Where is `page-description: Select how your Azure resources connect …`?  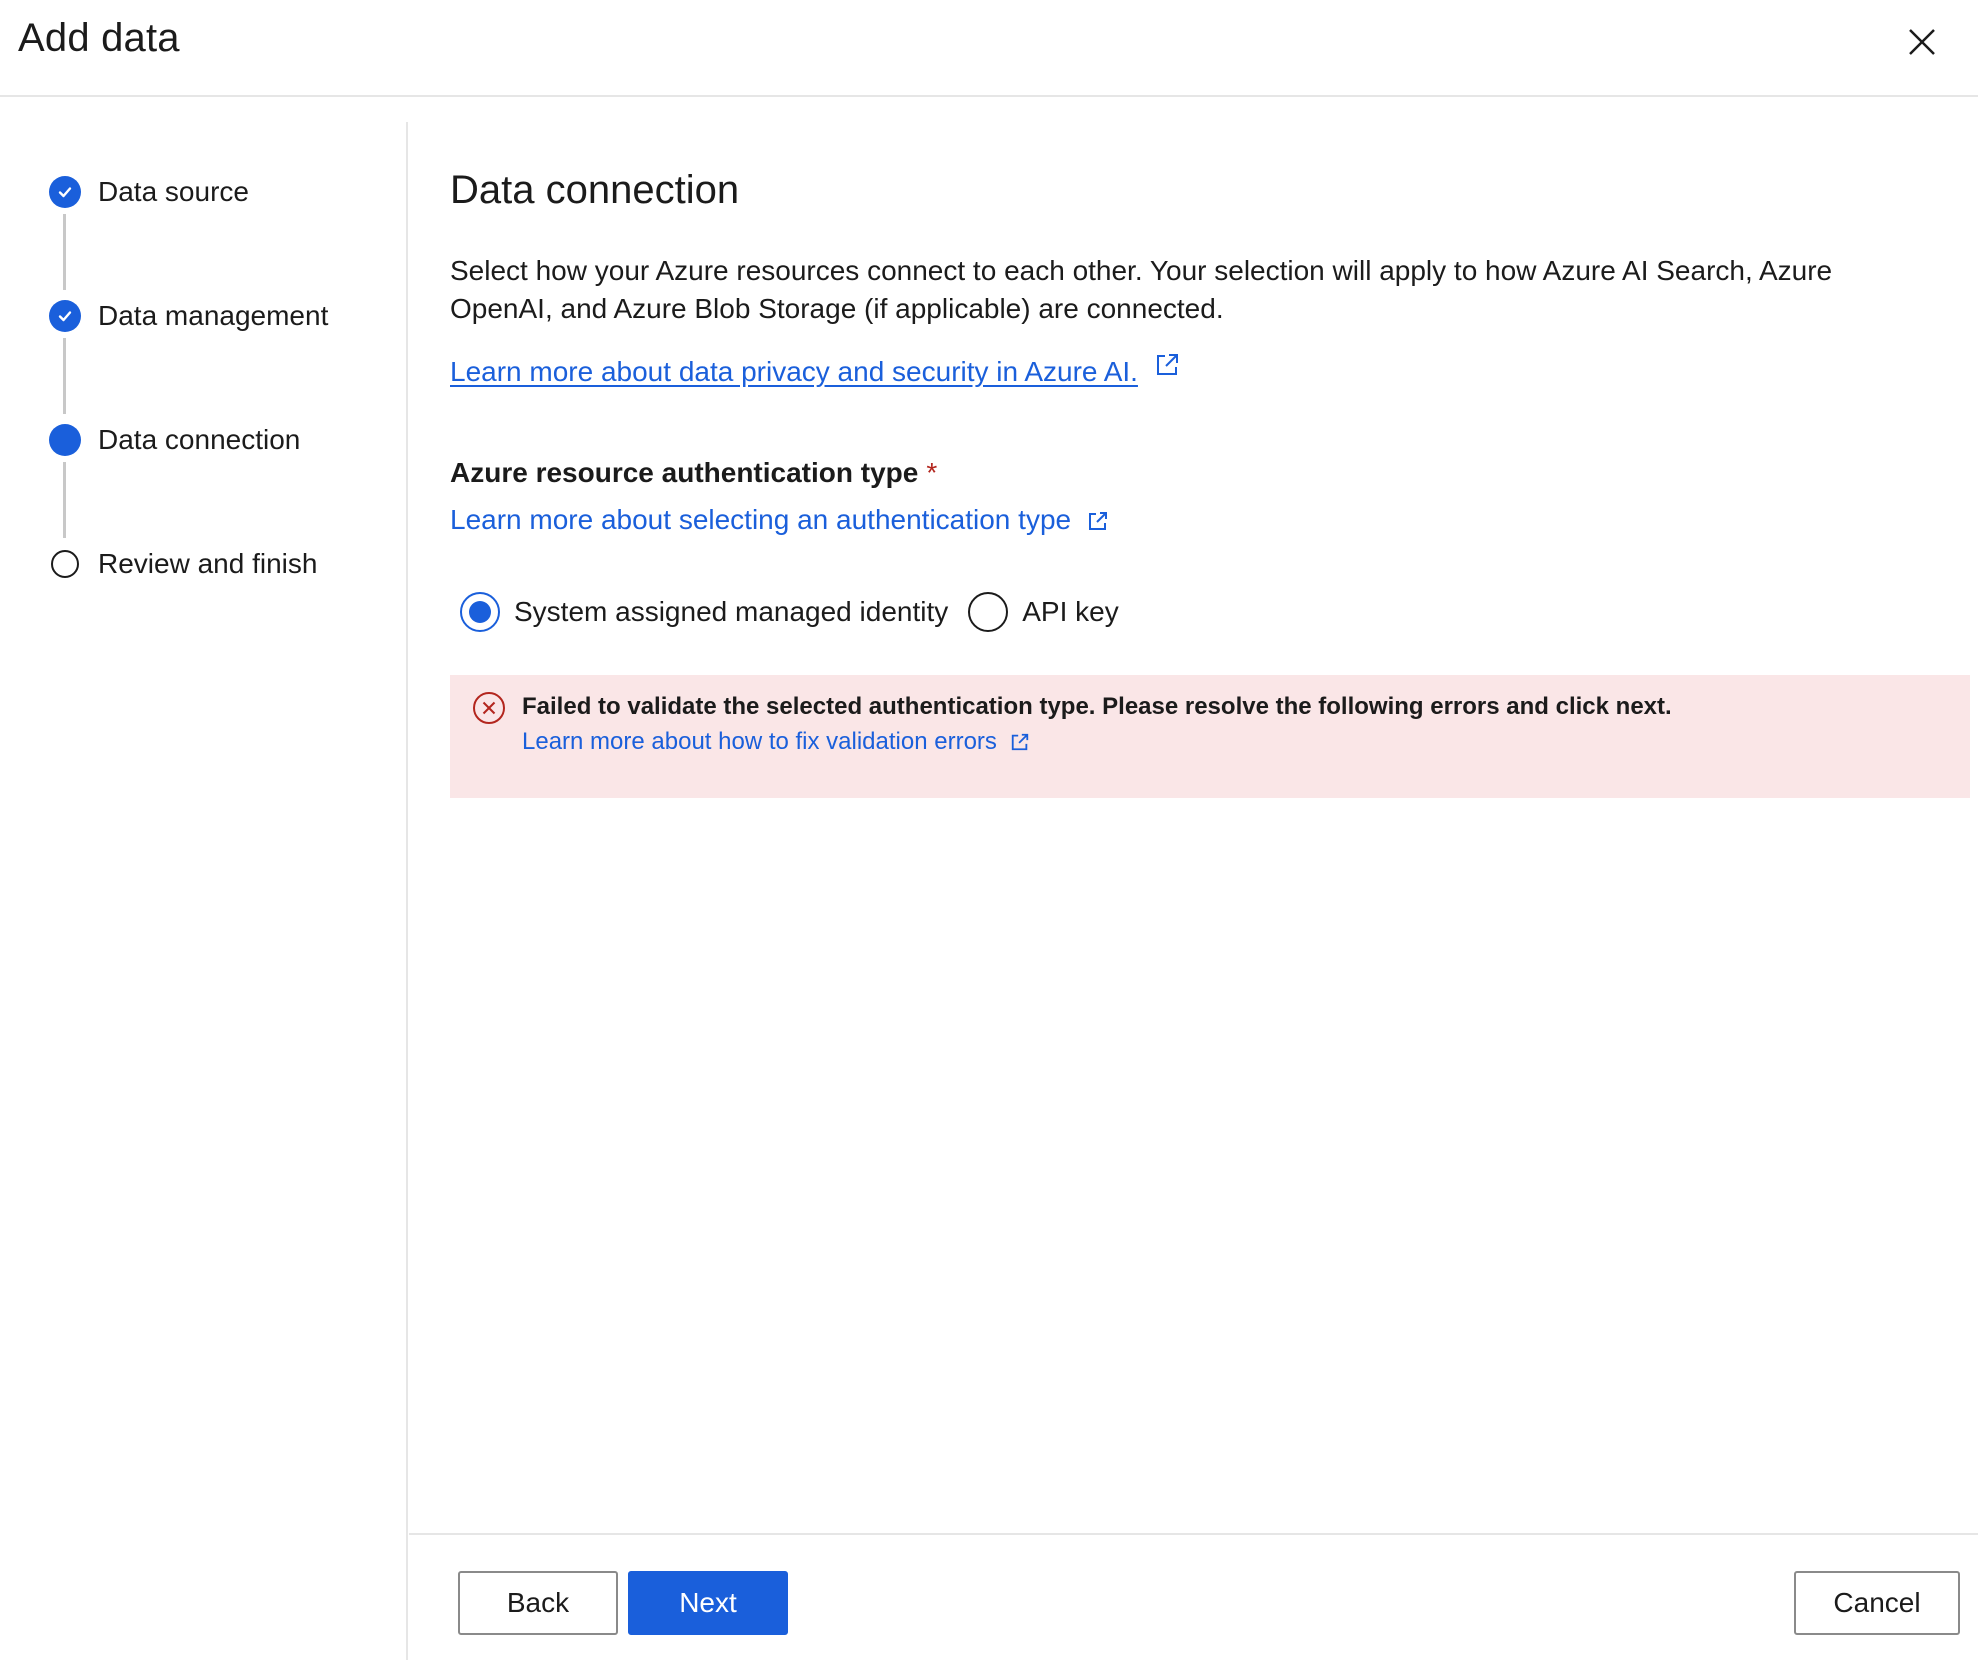
page-description: Select how your Azure resources connect … is located at coordinates (1141, 289).